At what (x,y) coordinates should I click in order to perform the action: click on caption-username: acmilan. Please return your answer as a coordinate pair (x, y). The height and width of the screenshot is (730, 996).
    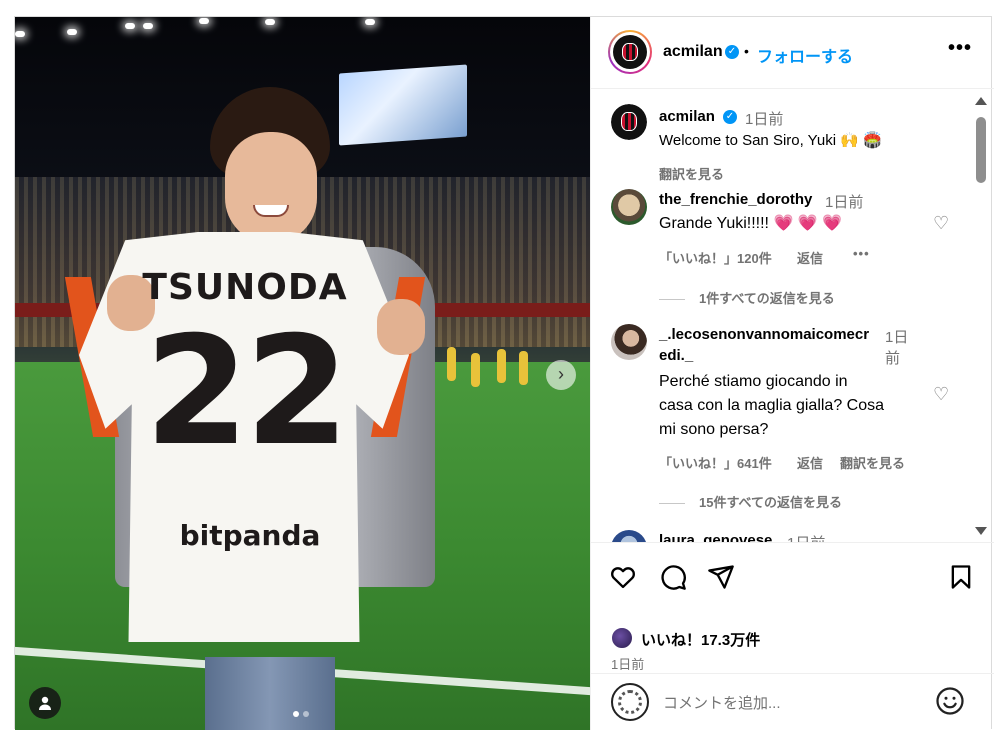
    Looking at the image, I should click on (687, 116).